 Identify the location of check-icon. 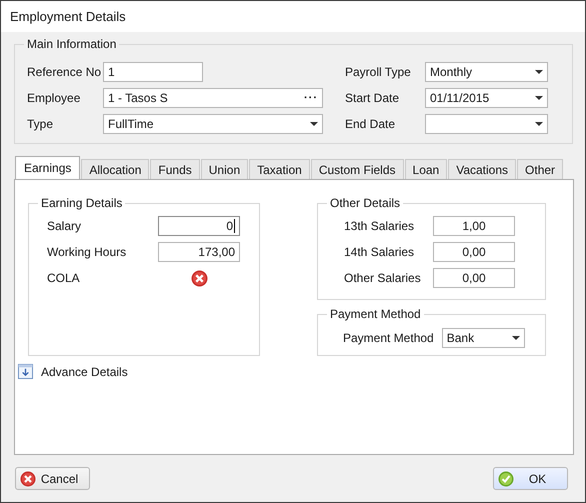
(506, 478).